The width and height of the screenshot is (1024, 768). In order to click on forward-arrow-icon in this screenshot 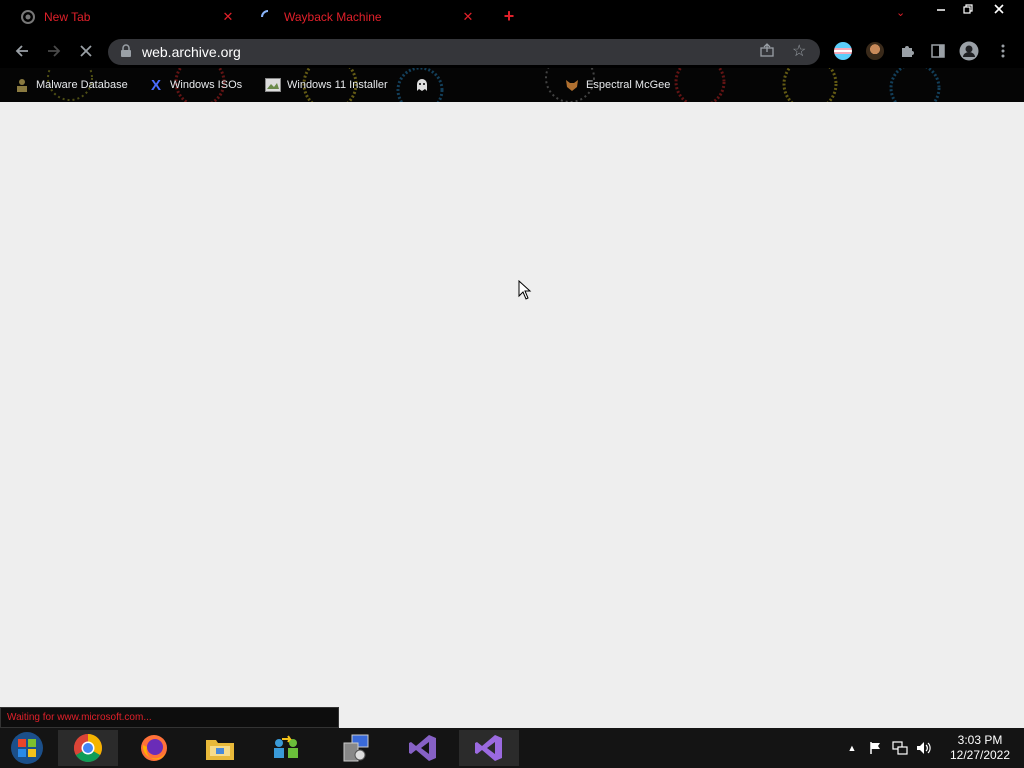, I will do `click(54, 51)`.